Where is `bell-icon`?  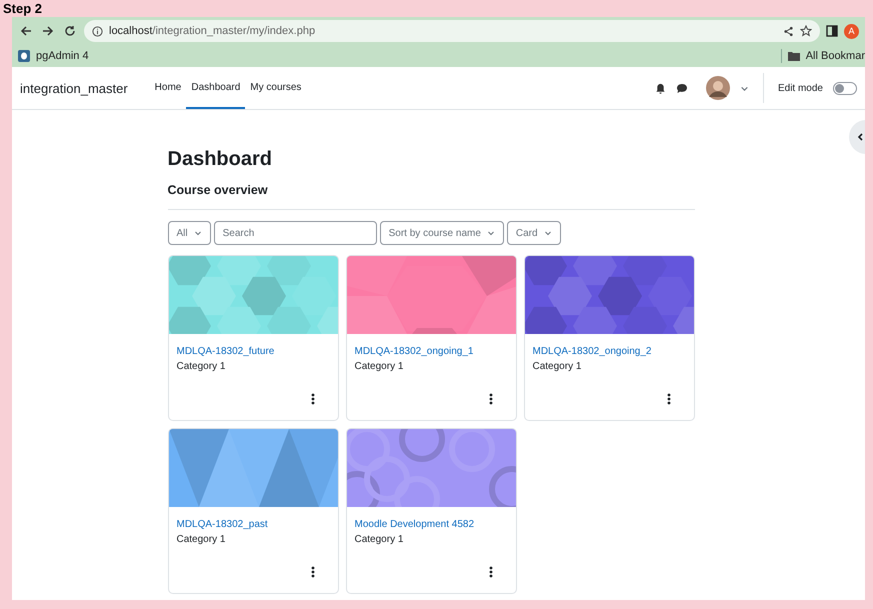
bell-icon is located at coordinates (660, 88).